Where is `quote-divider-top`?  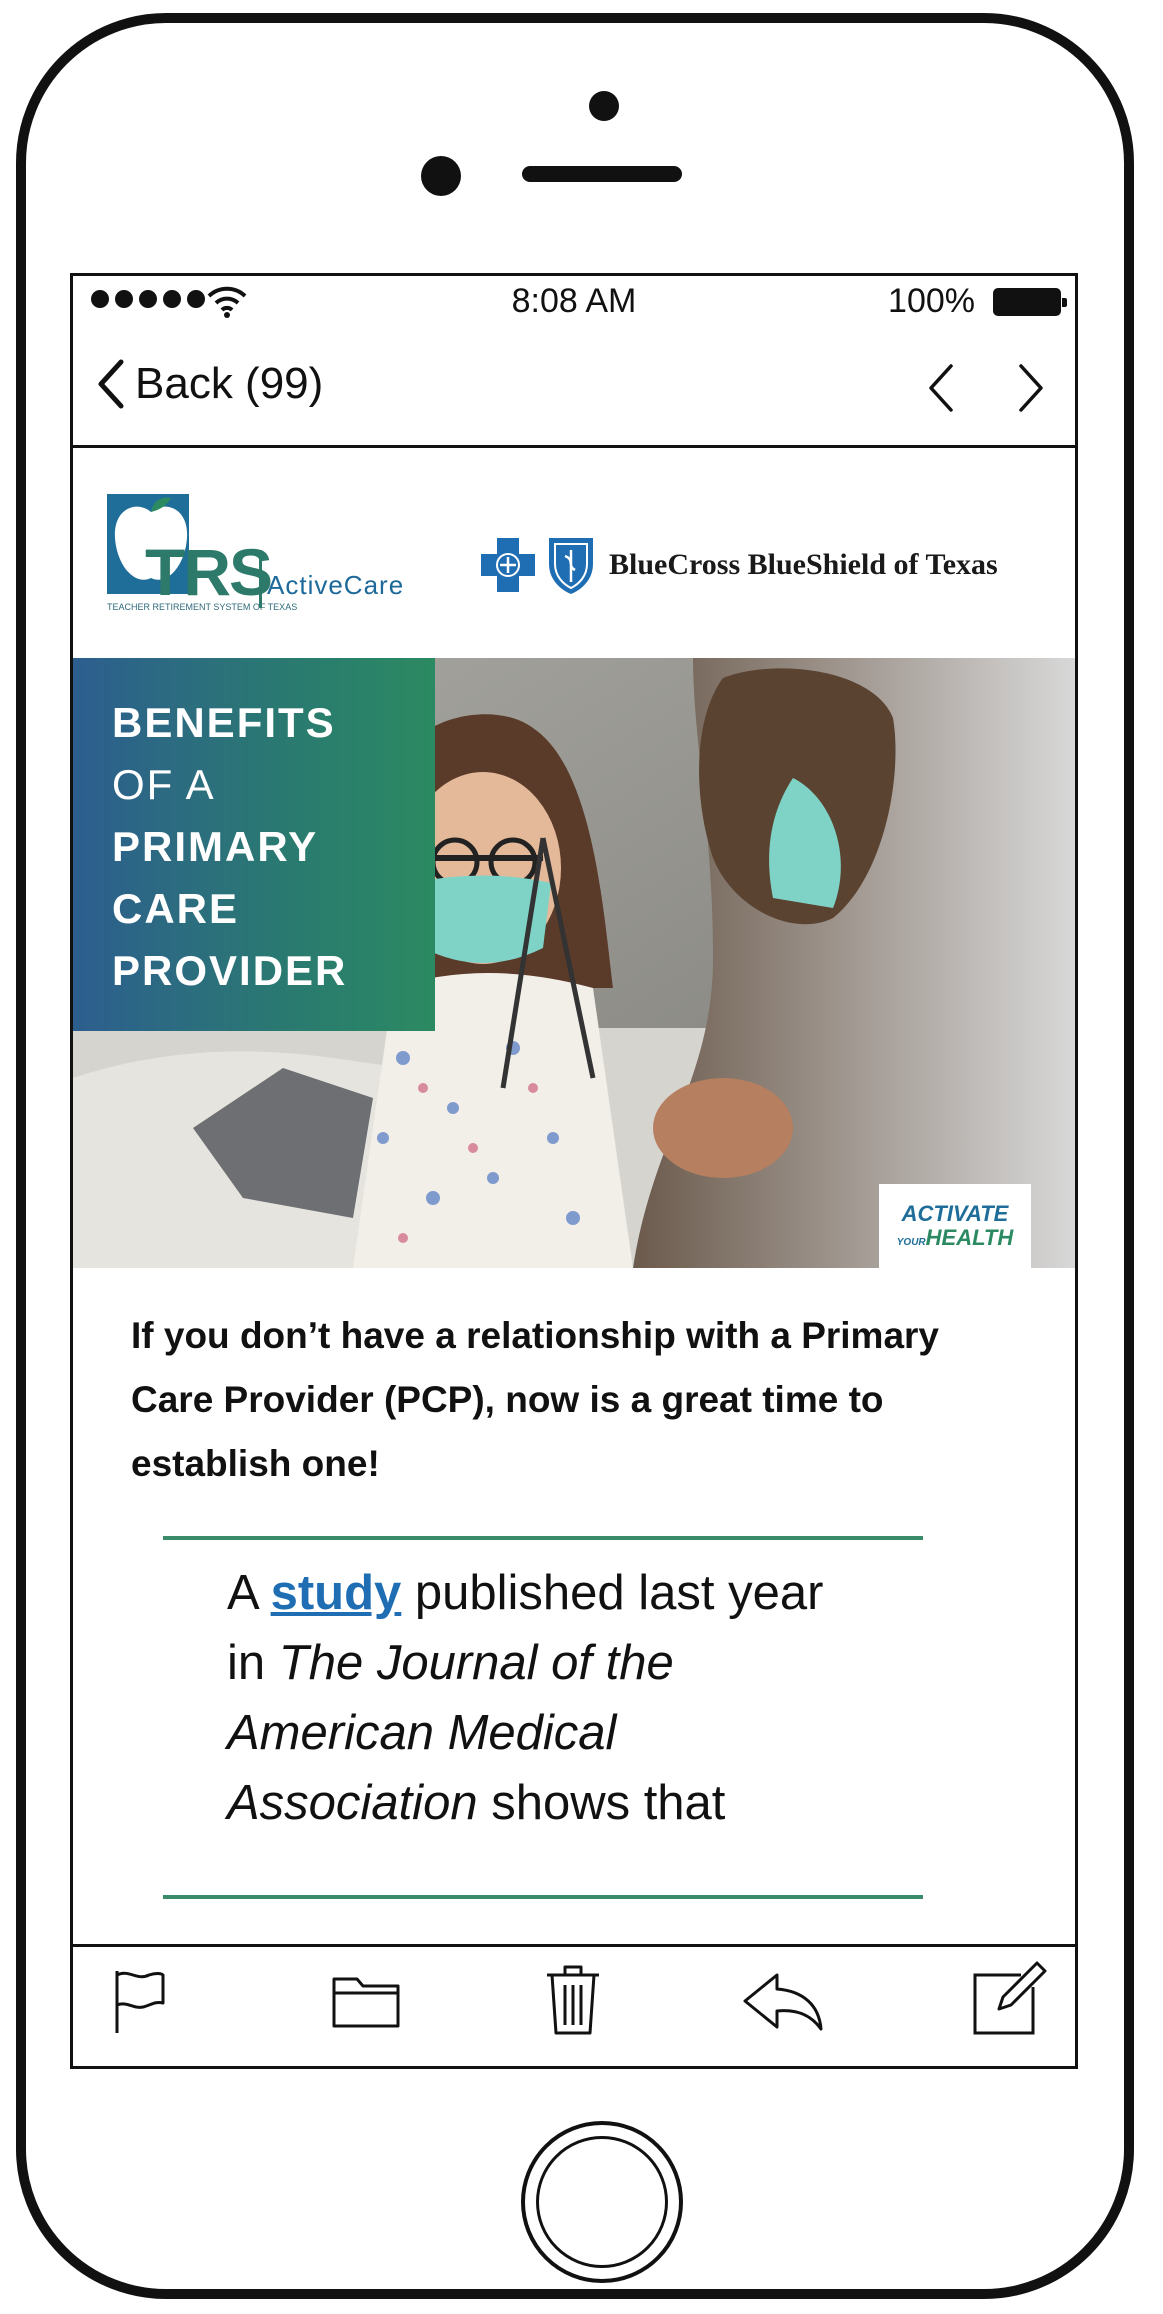 quote-divider-top is located at coordinates (543, 1538).